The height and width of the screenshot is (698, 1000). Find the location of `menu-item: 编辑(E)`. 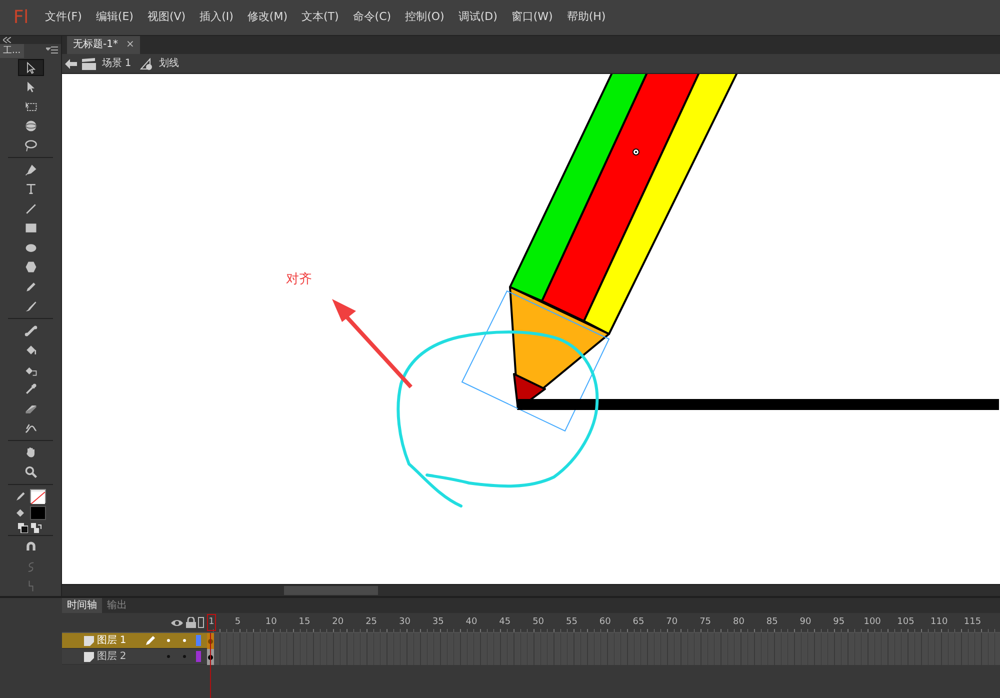

menu-item: 编辑(E) is located at coordinates (114, 17).